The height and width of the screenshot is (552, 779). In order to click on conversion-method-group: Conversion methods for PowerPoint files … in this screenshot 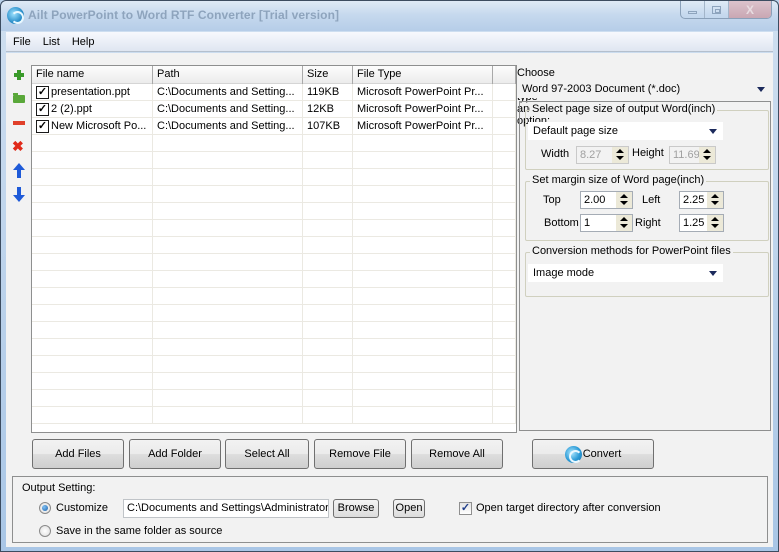, I will do `click(647, 271)`.